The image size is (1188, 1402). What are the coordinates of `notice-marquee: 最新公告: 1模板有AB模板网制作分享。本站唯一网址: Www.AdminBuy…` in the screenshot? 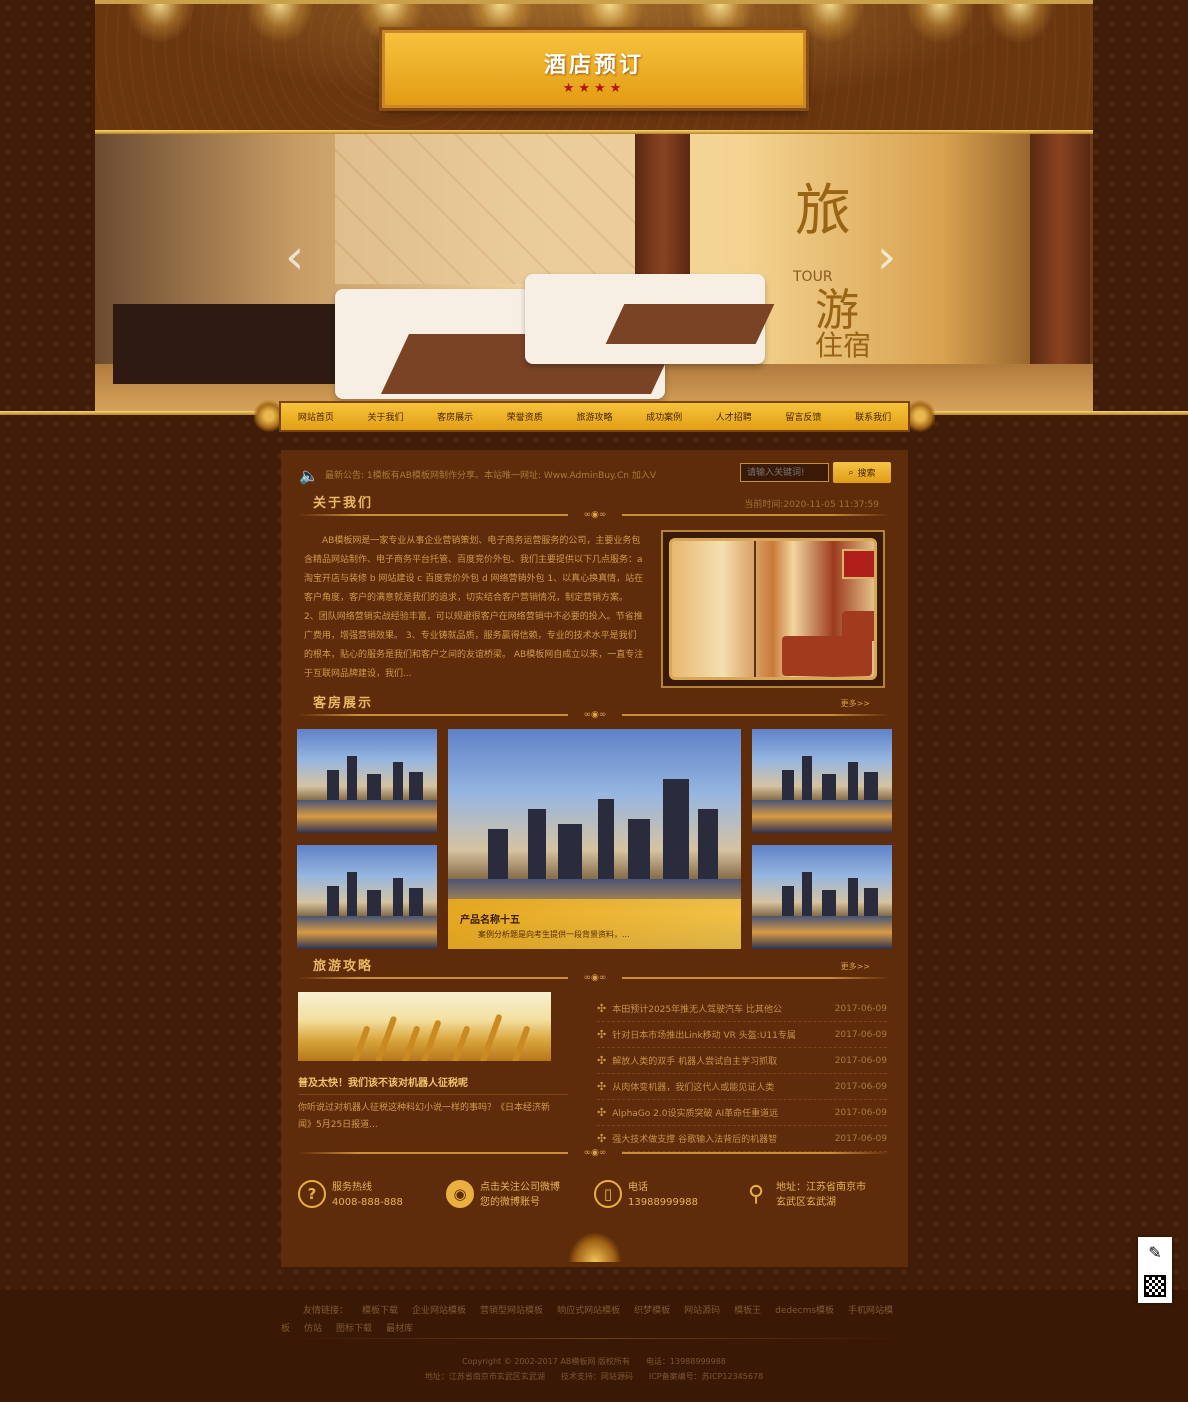 It's located at (510, 474).